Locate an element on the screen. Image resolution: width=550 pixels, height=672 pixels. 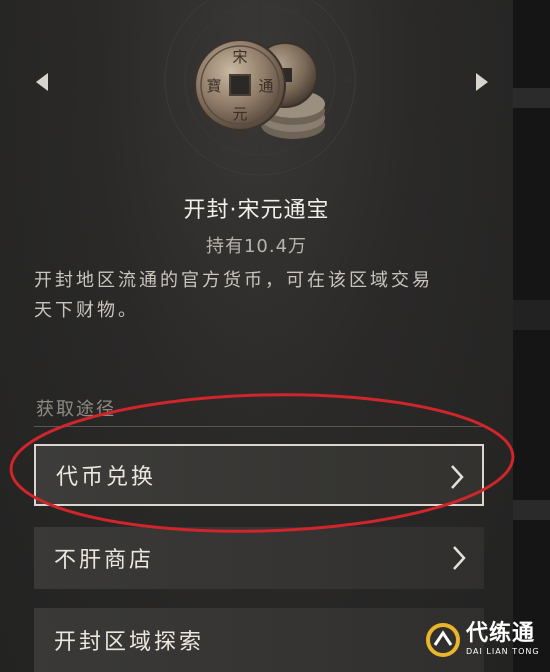
option-label: 开封区域探索 is located at coordinates (129, 642).